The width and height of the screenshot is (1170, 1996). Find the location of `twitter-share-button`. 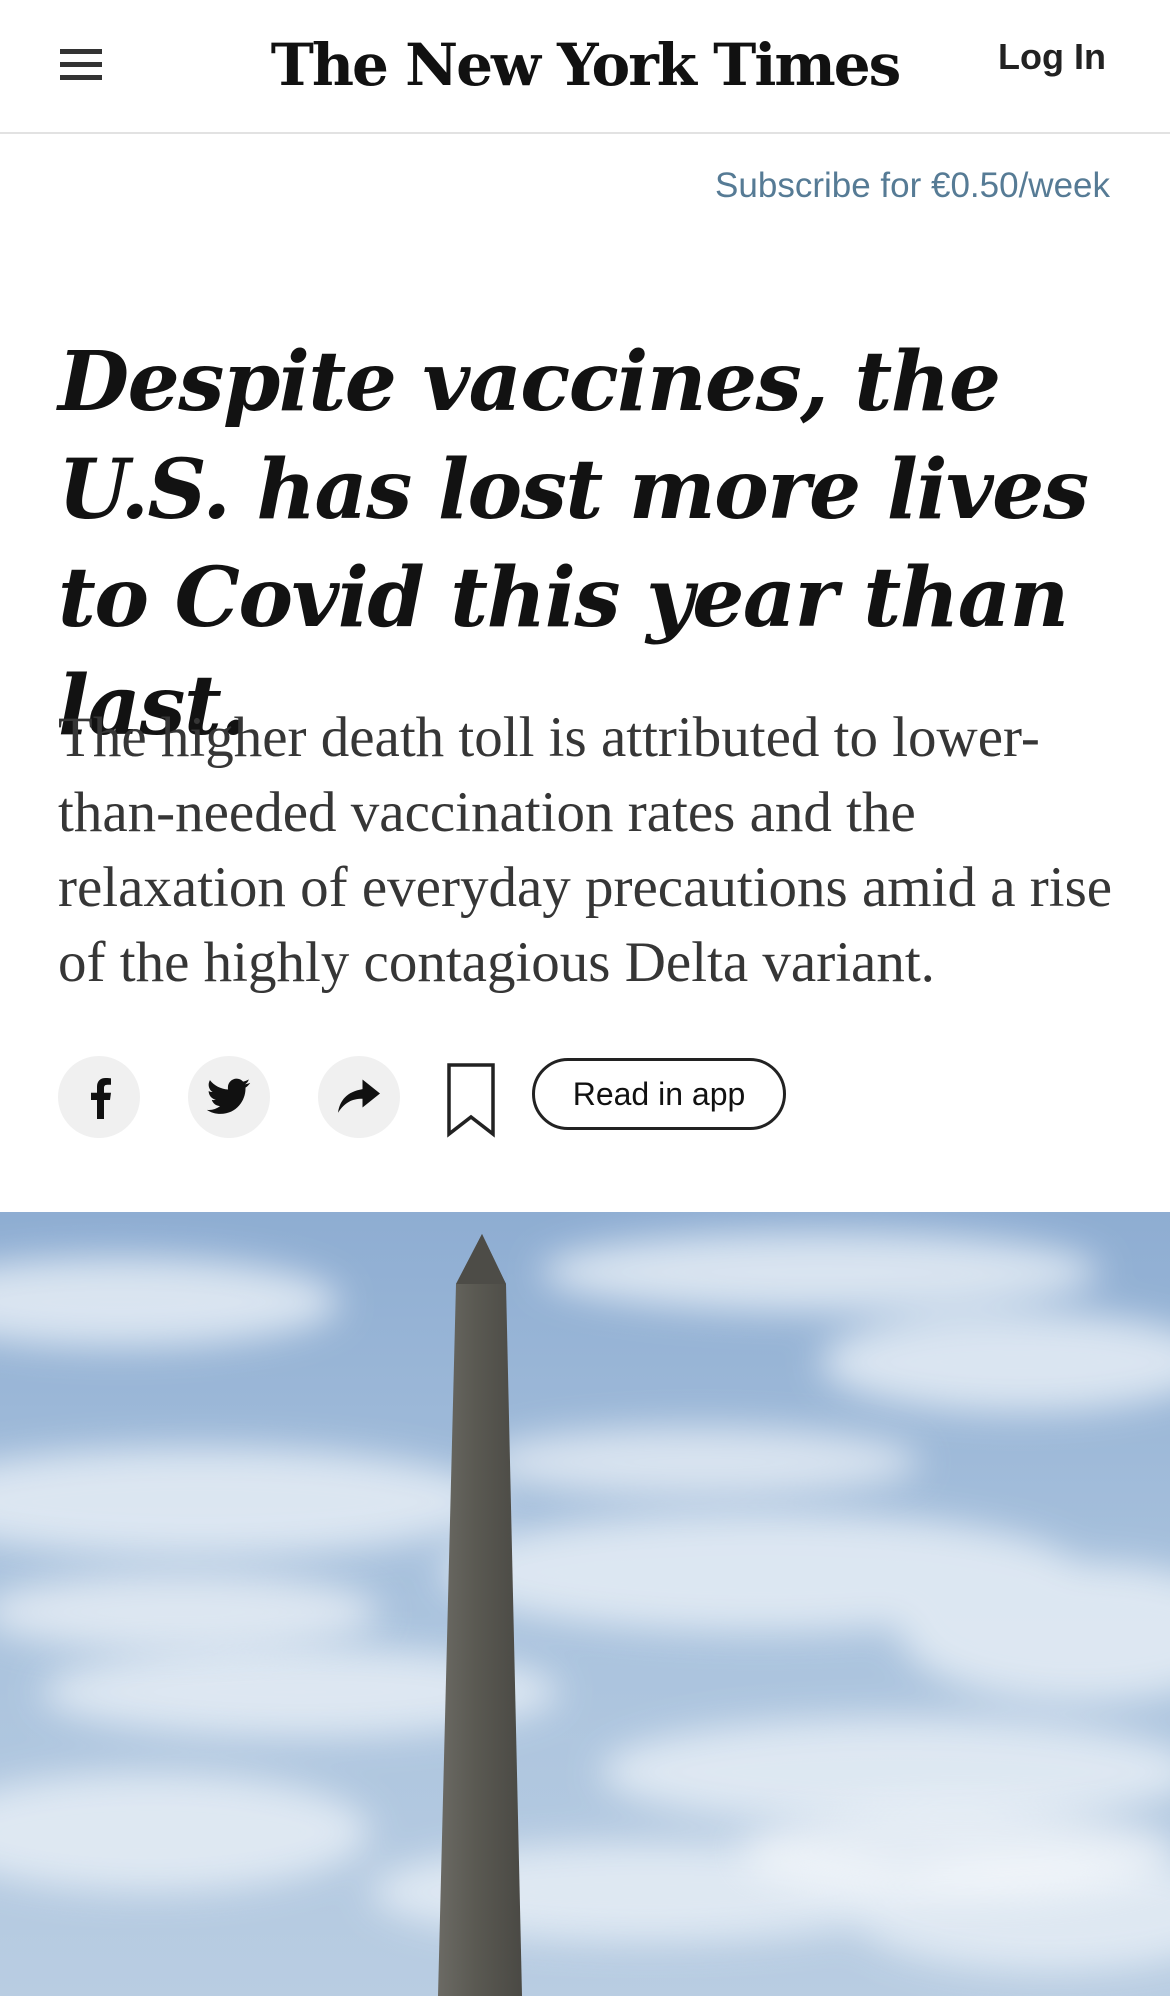

twitter-share-button is located at coordinates (229, 1097).